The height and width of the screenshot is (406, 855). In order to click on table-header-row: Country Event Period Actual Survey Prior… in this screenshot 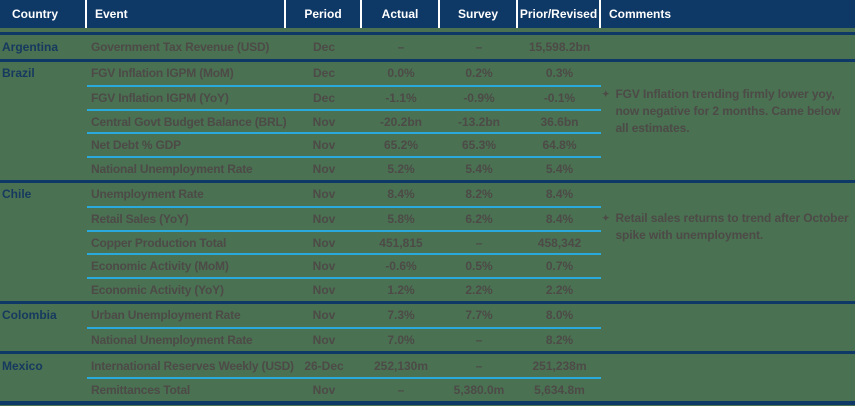, I will do `click(427, 14)`.